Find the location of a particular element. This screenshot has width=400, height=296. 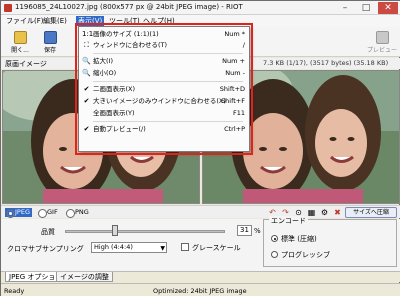

format-bar: JPEG GIF PNG ↶ ↷ ⊙ ▦ ⚙ ✖ サイズへ圧縮 is located at coordinates (200, 211).